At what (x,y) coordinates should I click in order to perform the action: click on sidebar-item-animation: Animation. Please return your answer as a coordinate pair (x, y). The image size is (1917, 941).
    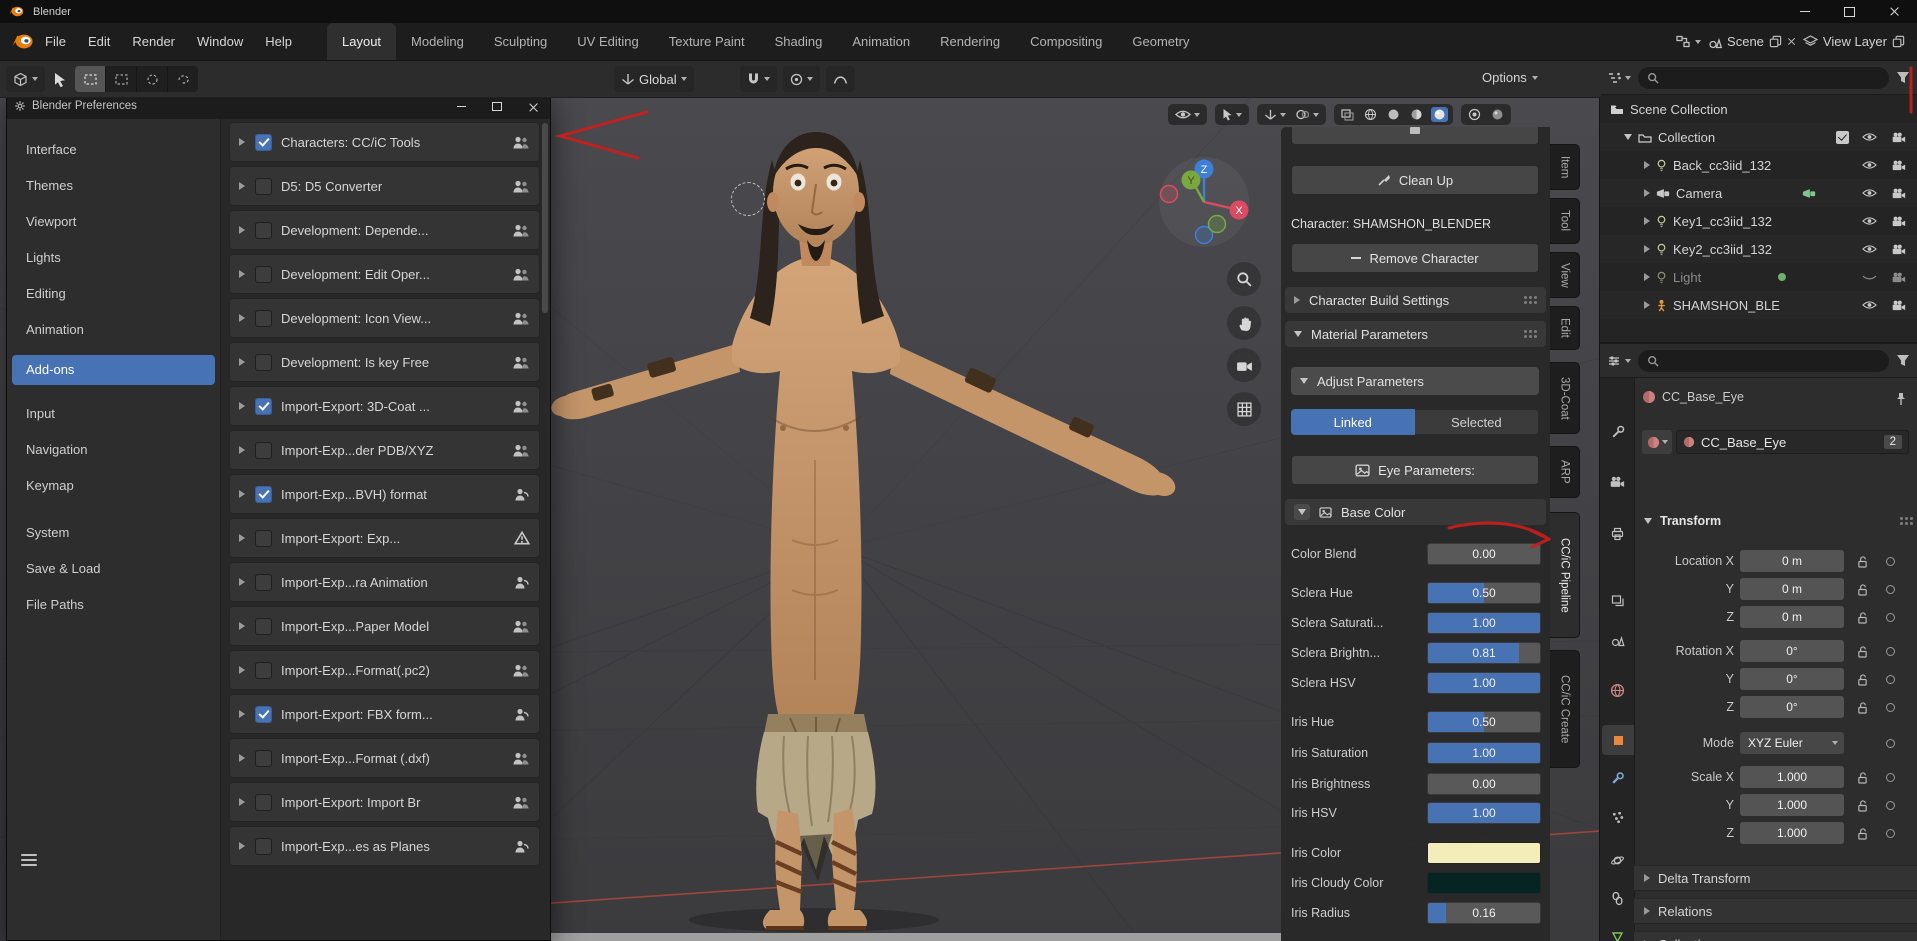
    Looking at the image, I should click on (113, 330).